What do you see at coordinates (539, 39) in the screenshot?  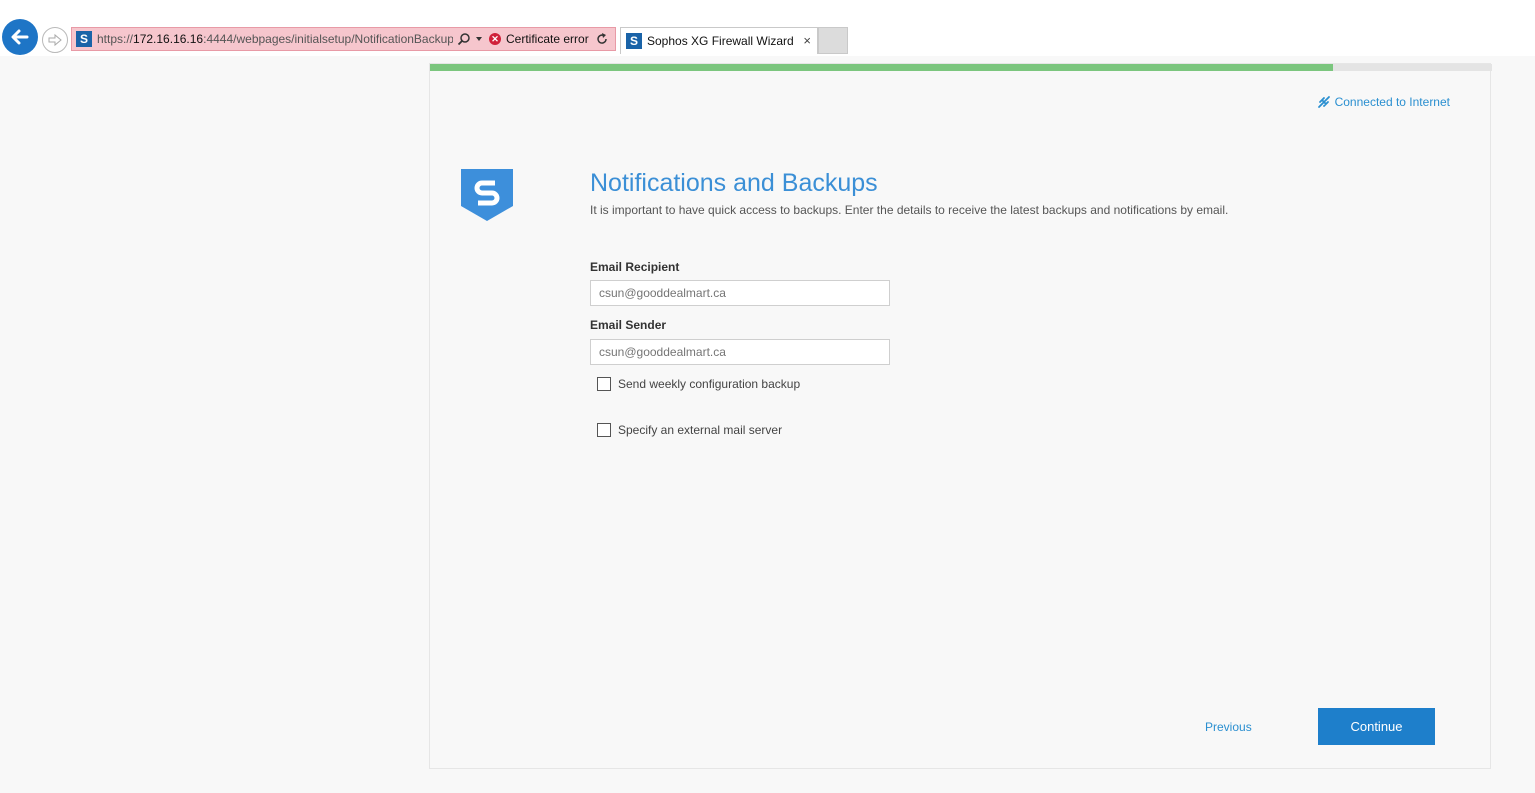 I see `certificate-error: ✕ Certificate error` at bounding box center [539, 39].